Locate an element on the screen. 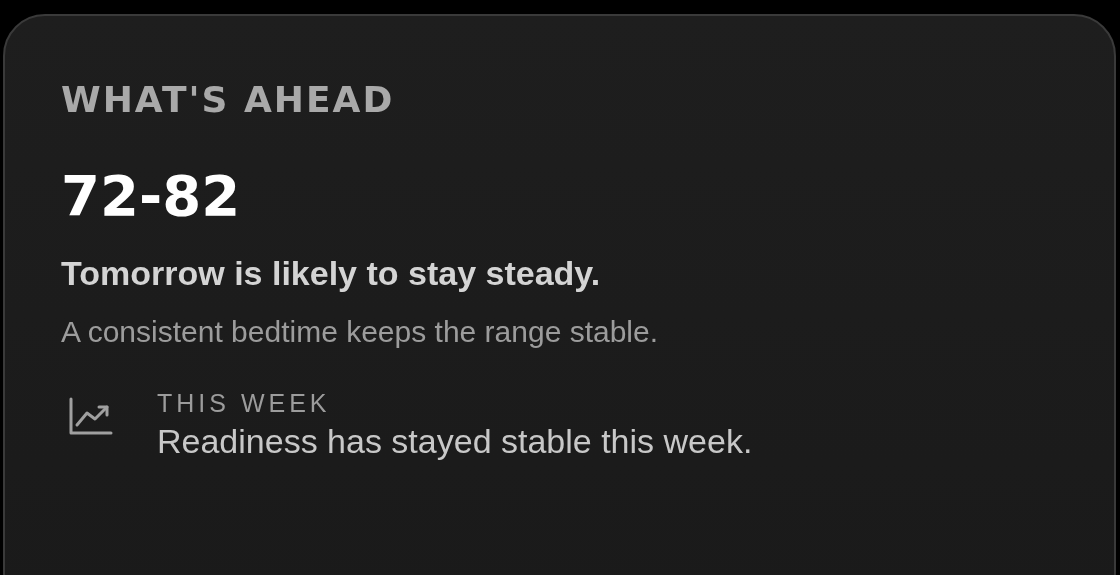 The image size is (1120, 575). card-title: WHAT'S AHEAD is located at coordinates (228, 100).